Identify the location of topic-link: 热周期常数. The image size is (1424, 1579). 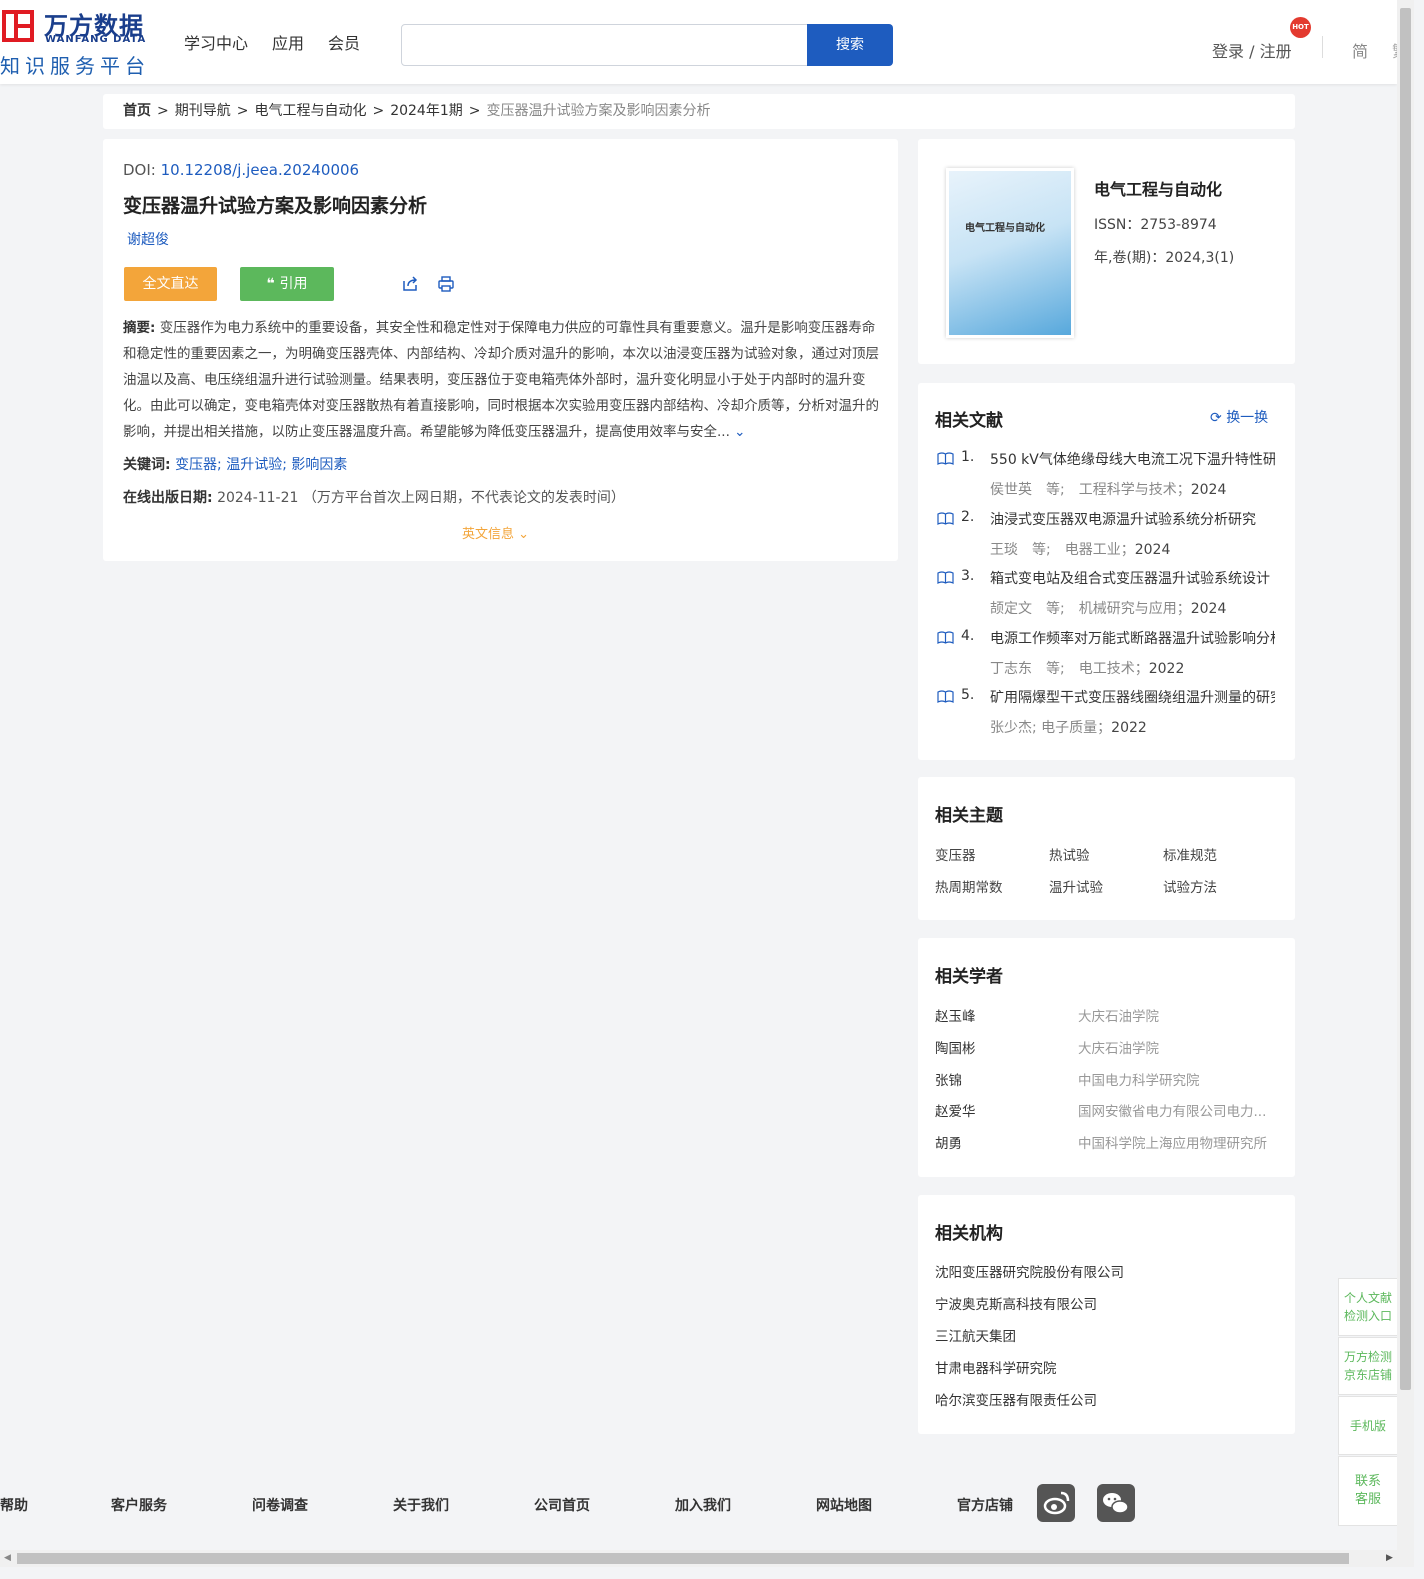
(969, 886).